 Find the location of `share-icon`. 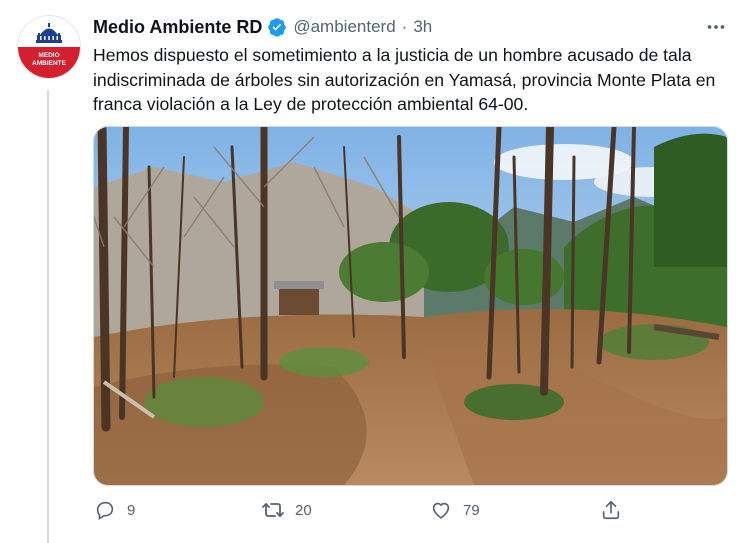

share-icon is located at coordinates (611, 510).